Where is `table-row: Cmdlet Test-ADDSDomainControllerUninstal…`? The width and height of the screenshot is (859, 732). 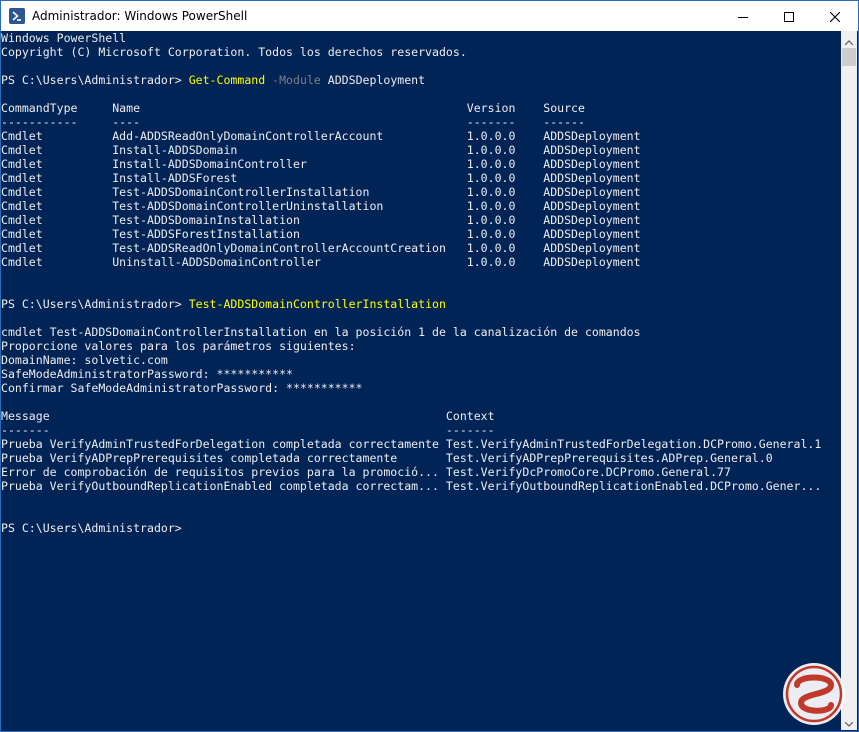 table-row: Cmdlet Test-ADDSDomainControllerUninstal… is located at coordinates (321, 206).